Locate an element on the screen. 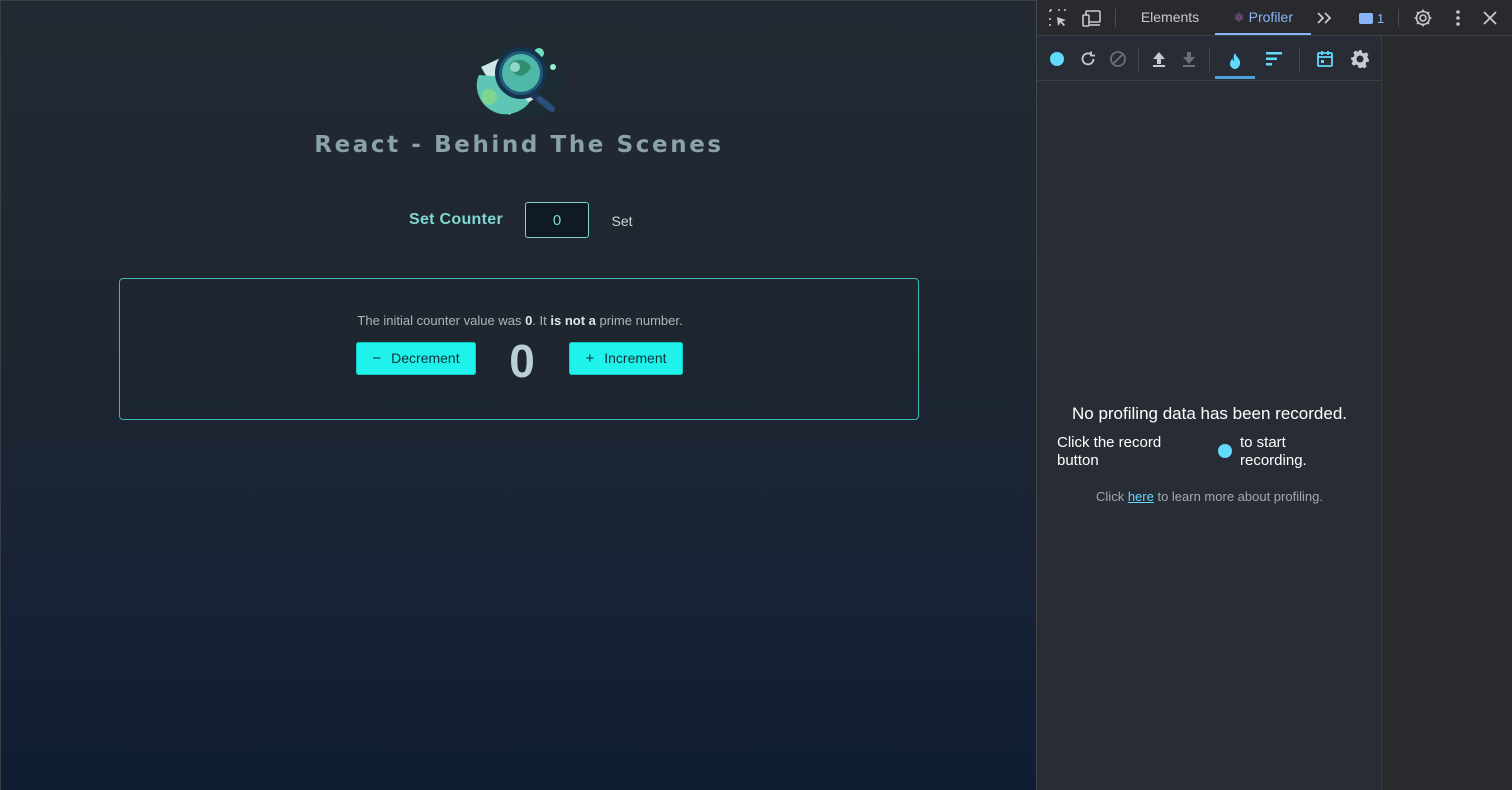 The width and height of the screenshot is (1512, 790). devtools-side-area is located at coordinates (1447, 413).